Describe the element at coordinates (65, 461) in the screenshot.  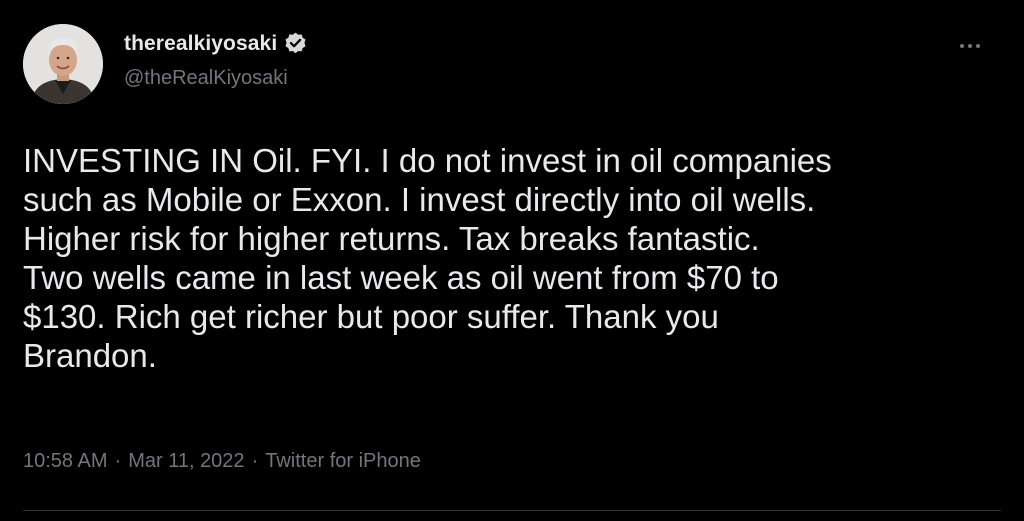
I see `tweet-time-link: 10:58 AM` at that location.